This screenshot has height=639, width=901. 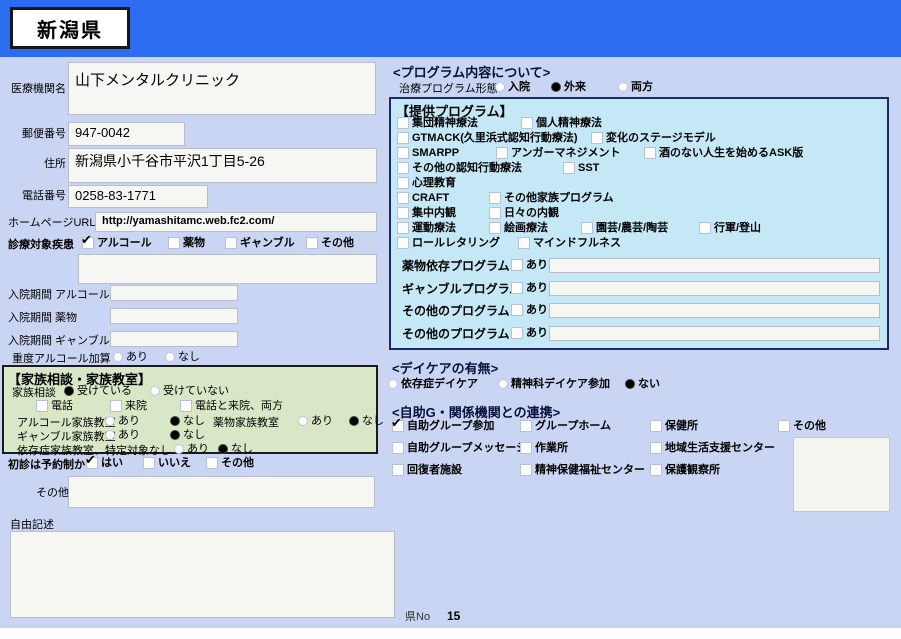 What do you see at coordinates (554, 384) in the screenshot?
I see `daycare-radio-psychiatric: 精神科デイケア参加` at bounding box center [554, 384].